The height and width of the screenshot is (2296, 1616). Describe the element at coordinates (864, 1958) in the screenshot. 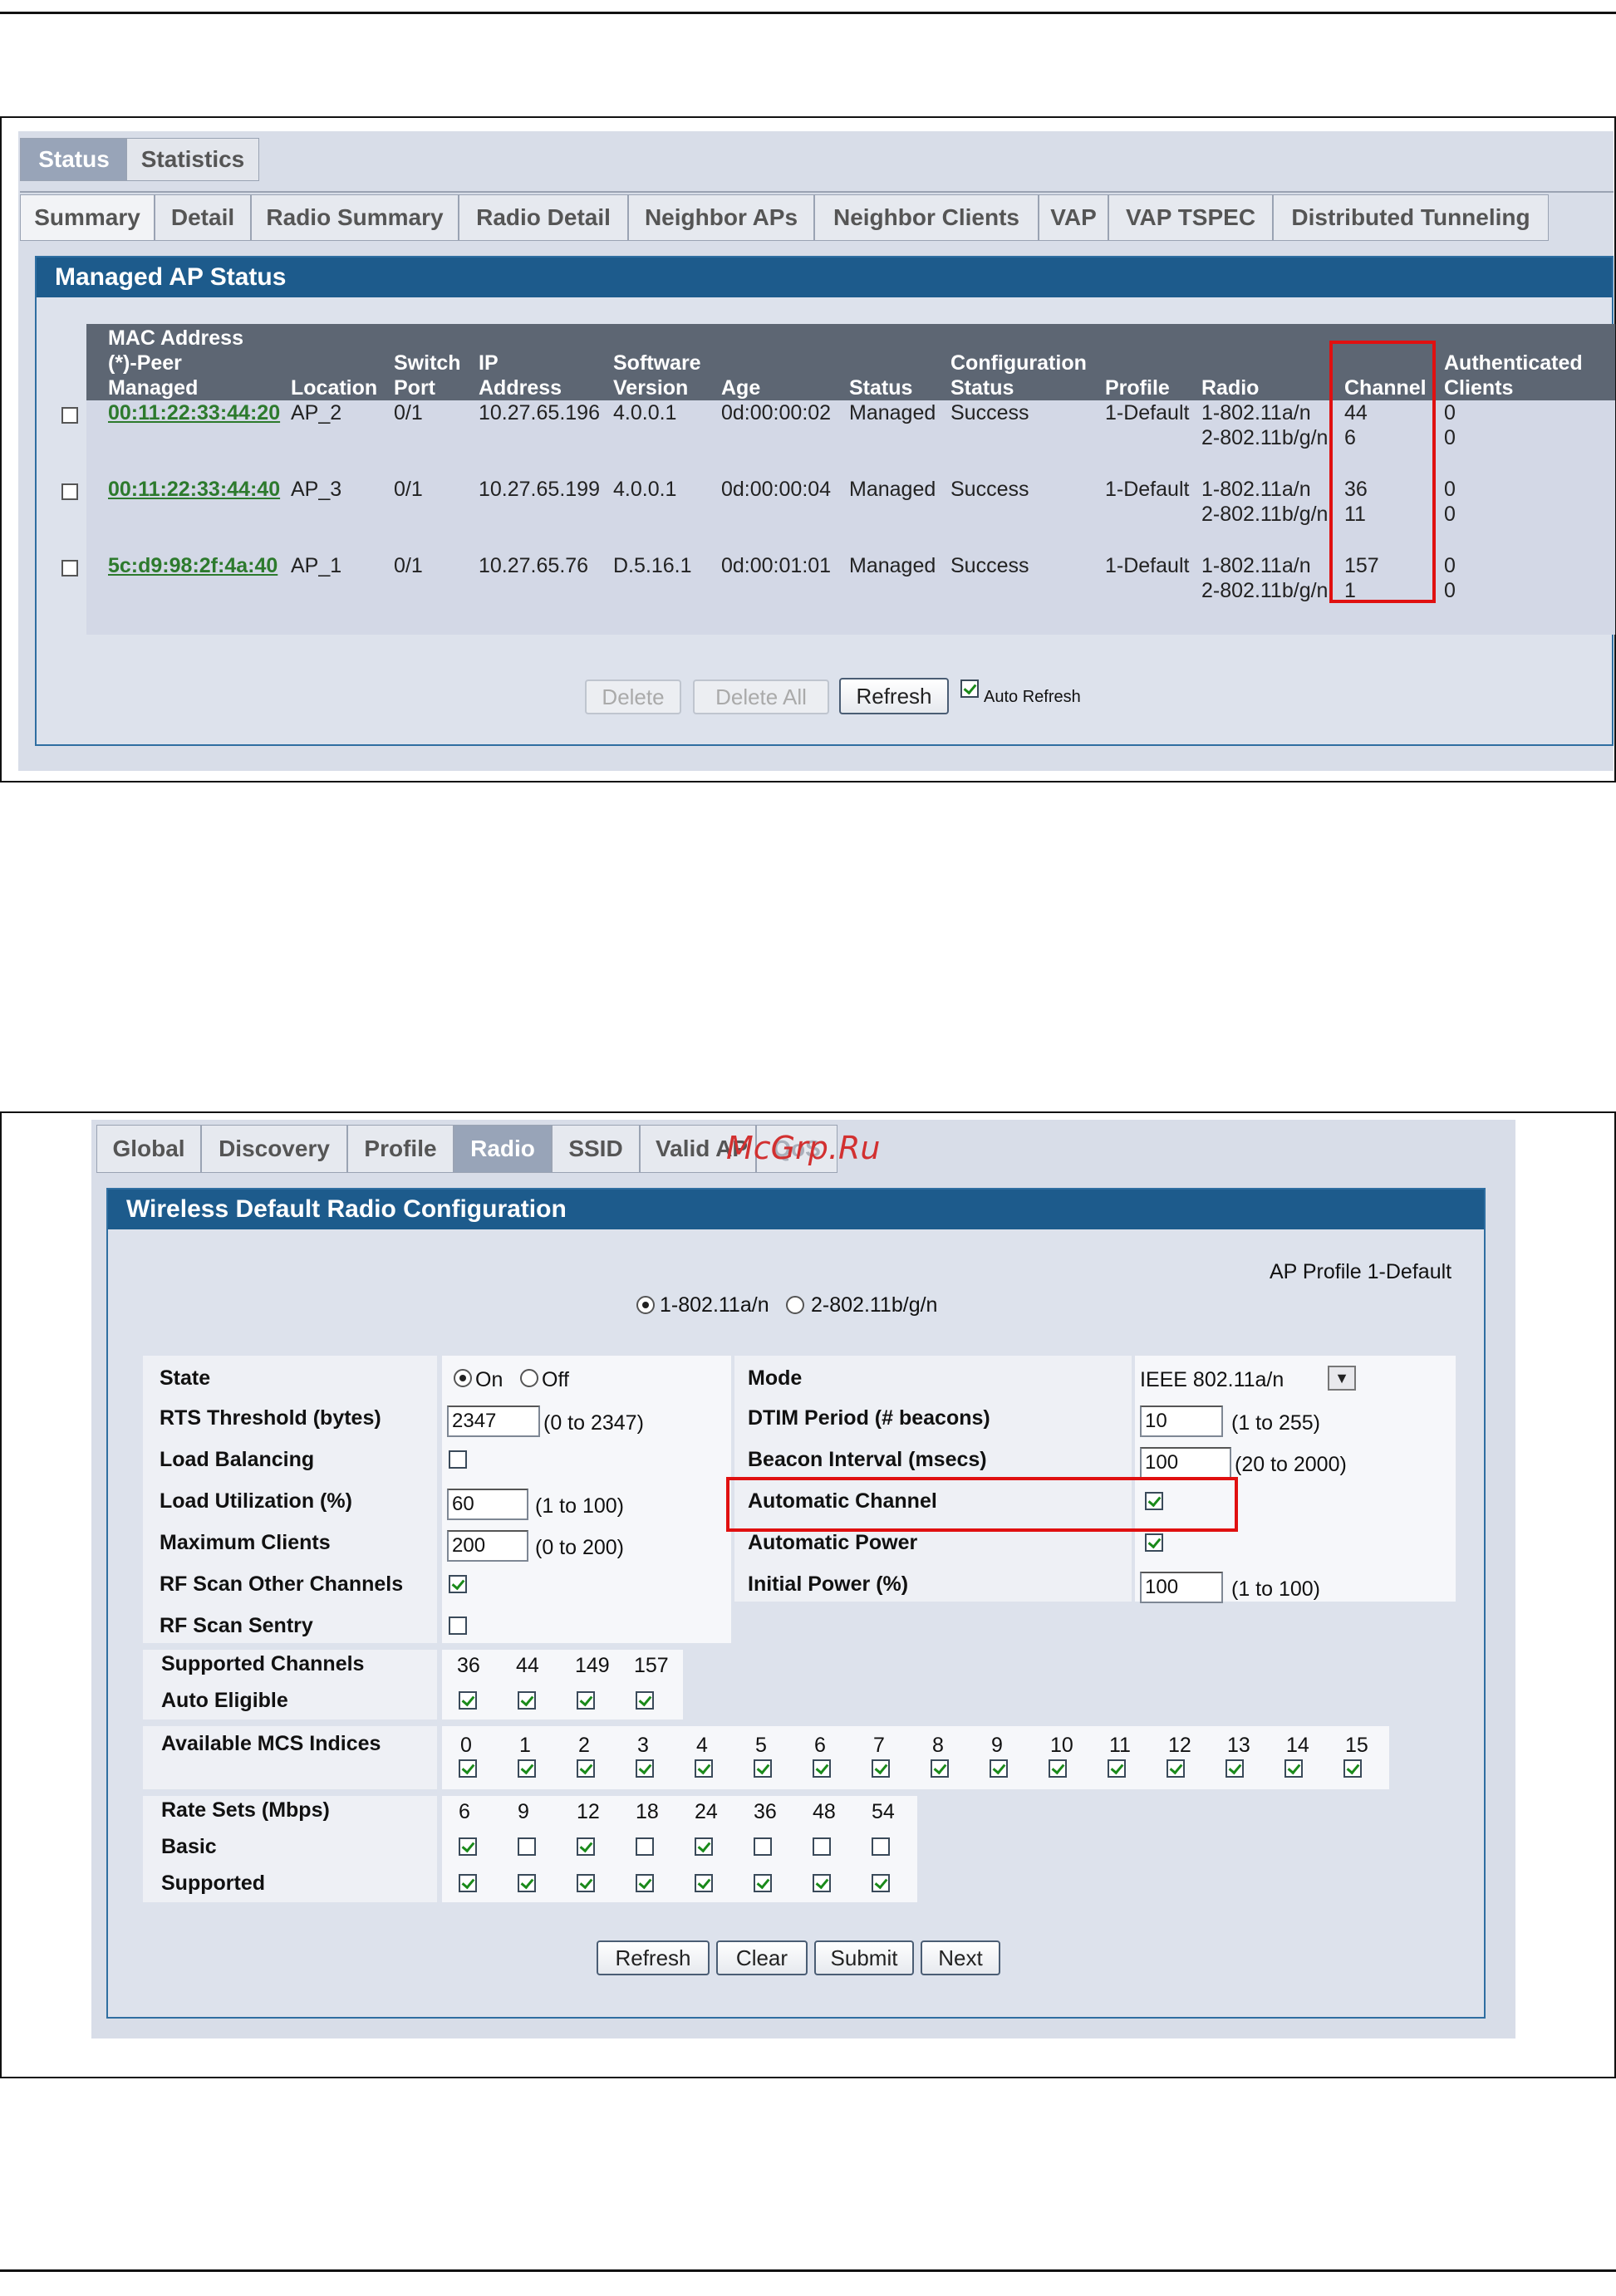

I see `submit-button: Submit` at that location.